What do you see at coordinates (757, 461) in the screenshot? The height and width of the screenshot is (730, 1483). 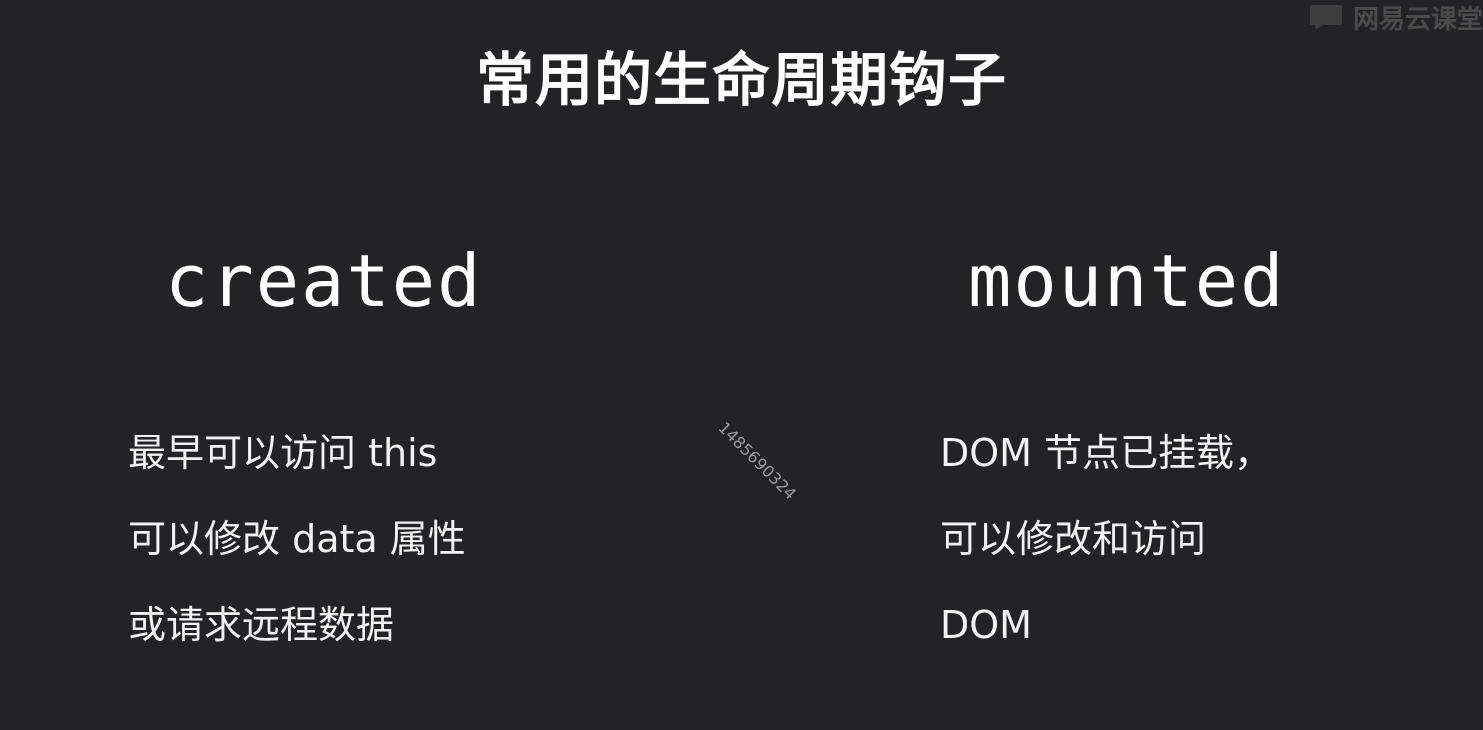 I see `user-id-watermark: 1485690324` at bounding box center [757, 461].